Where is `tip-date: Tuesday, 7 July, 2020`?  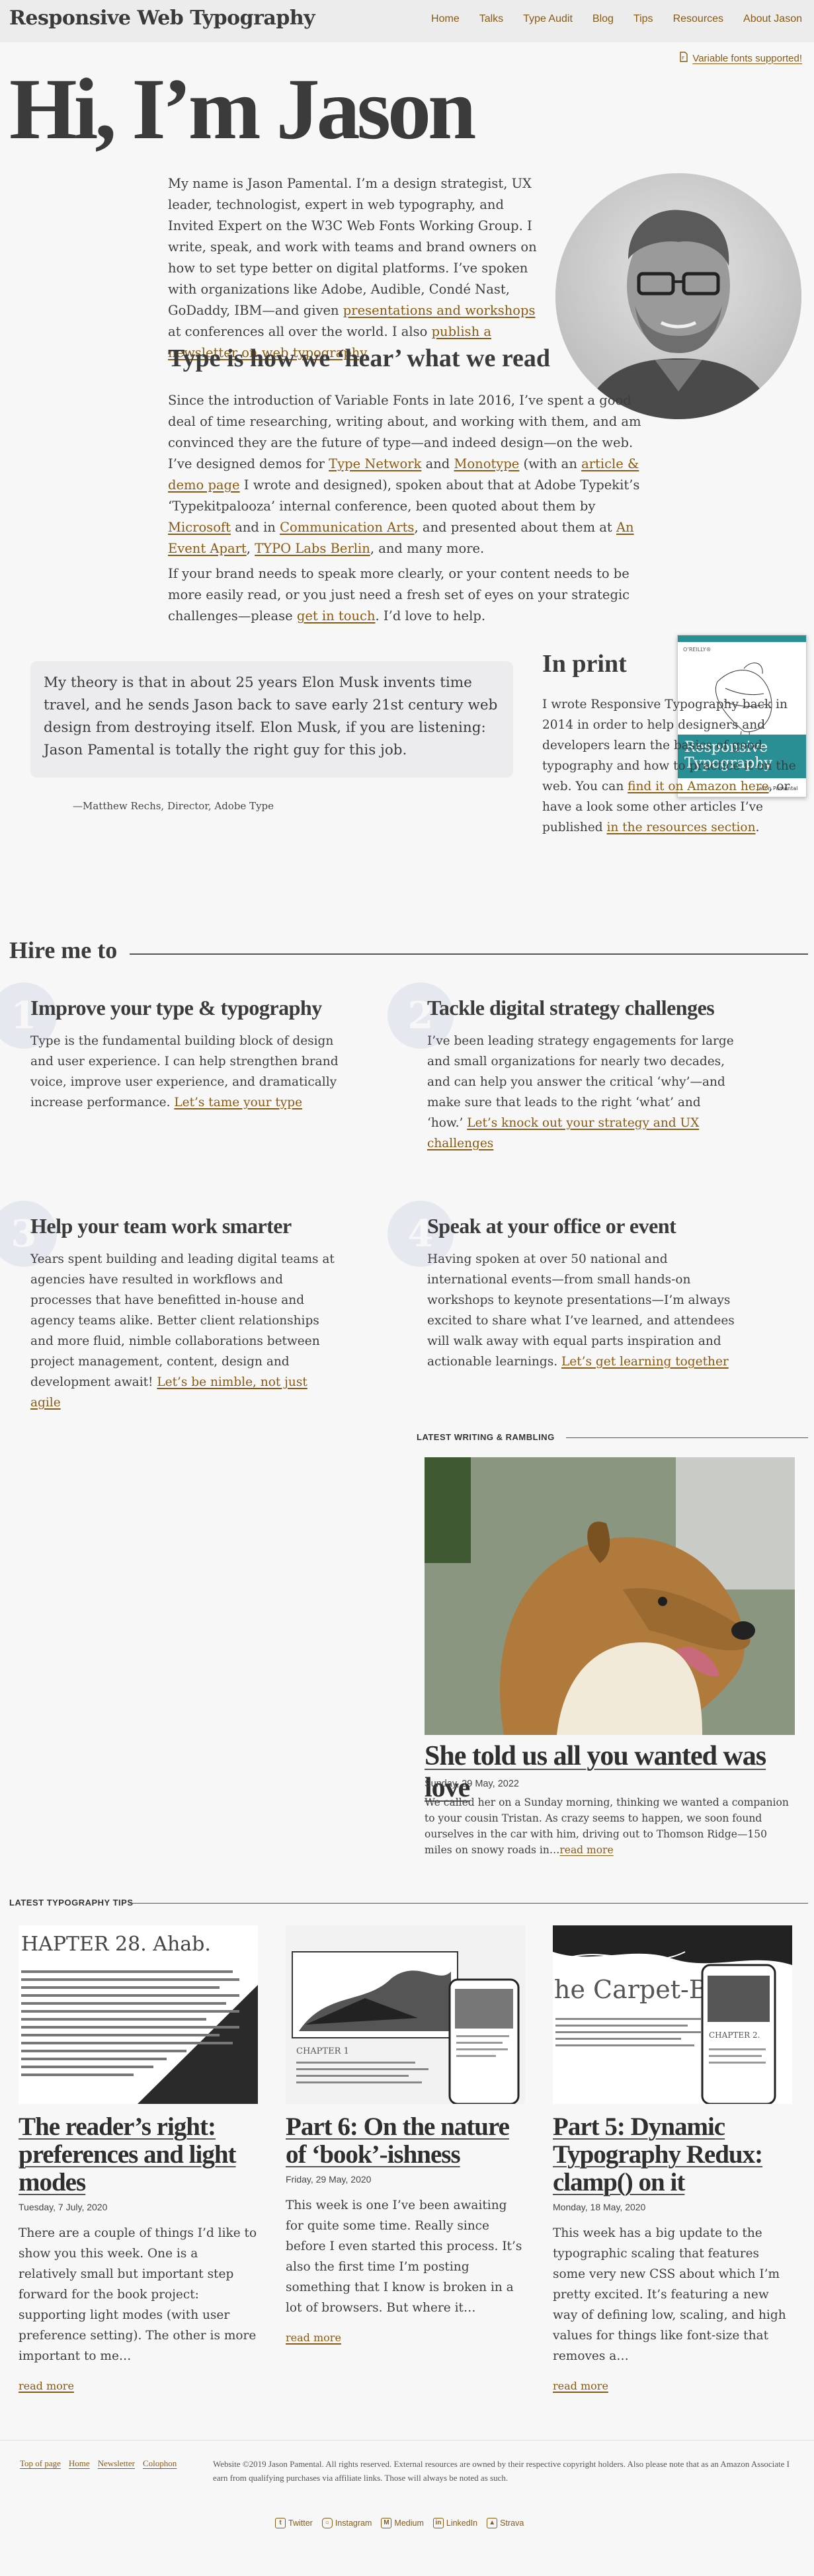 tip-date: Tuesday, 7 July, 2020 is located at coordinates (63, 2207).